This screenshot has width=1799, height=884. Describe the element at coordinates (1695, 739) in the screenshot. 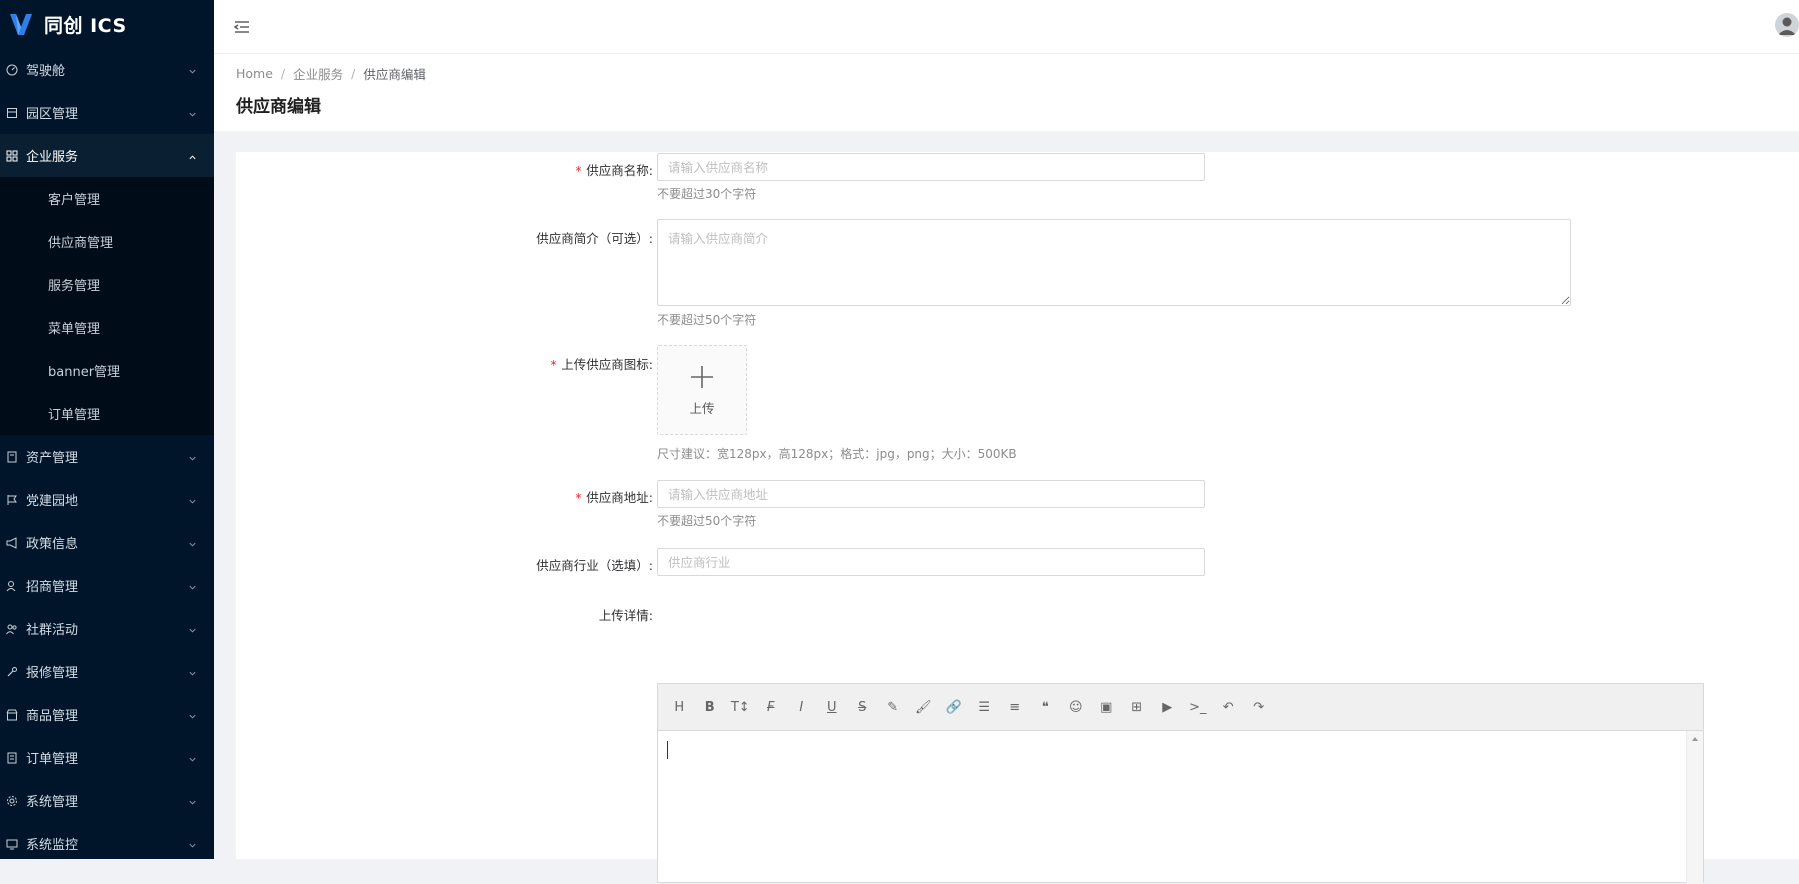

I see `scroll-up-arrow-icon` at that location.